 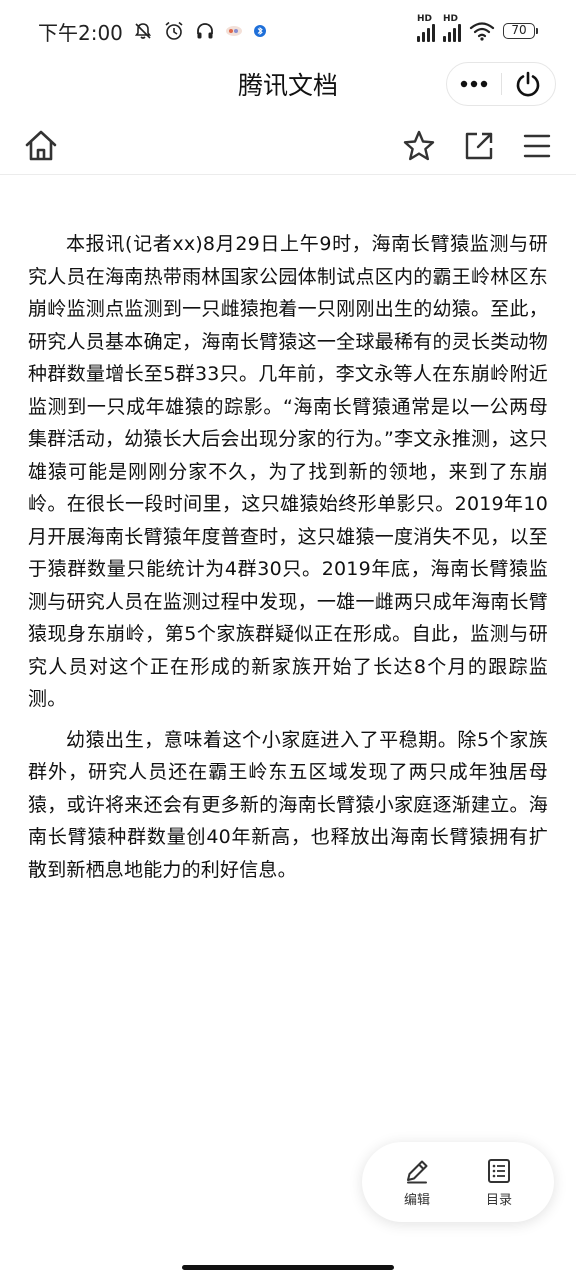 I want to click on bluetooth-dot-icon, so click(x=259, y=31).